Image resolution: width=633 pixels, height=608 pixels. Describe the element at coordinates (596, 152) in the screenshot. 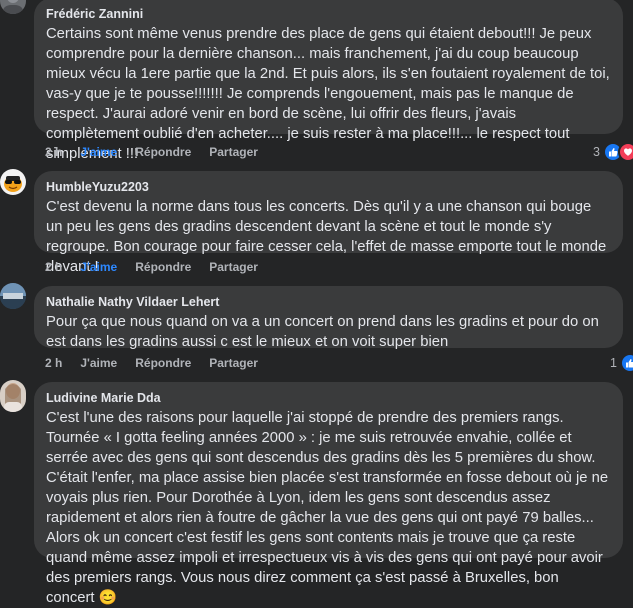

I see `reaction-count: 3` at that location.